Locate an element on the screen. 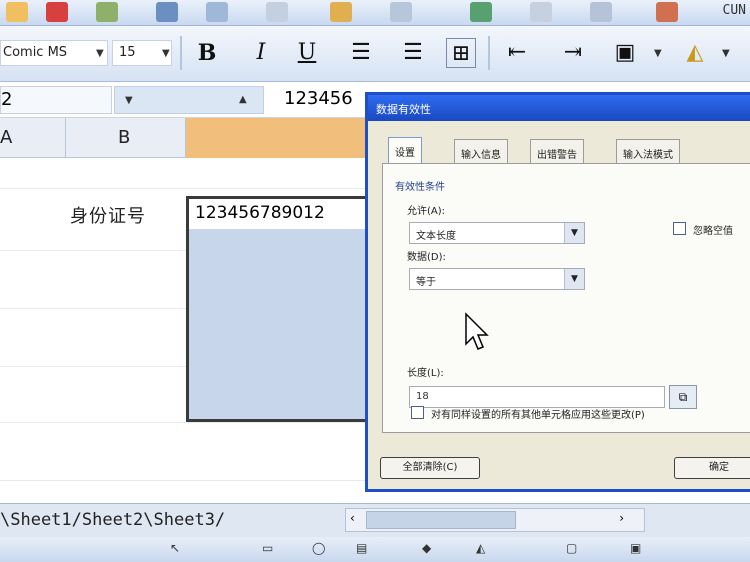 This screenshot has height=562, width=750. merge-center-icon: ⊞ is located at coordinates (461, 53).